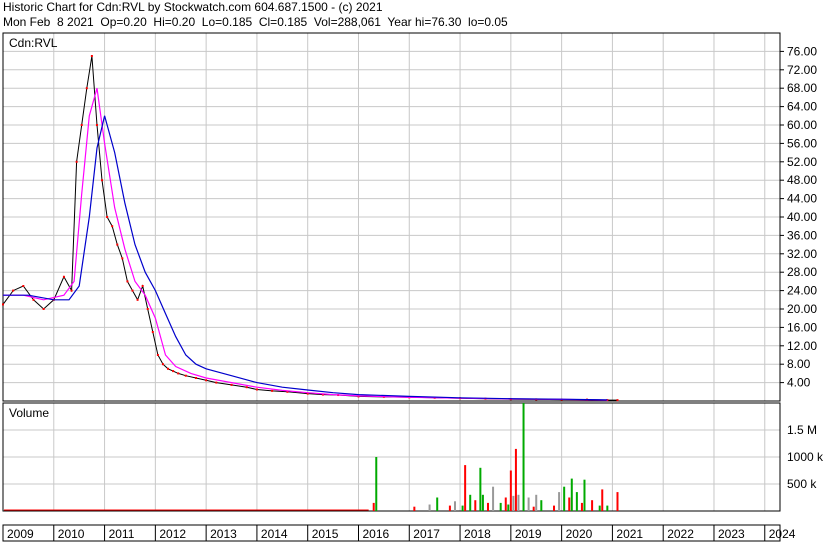  Describe the element at coordinates (223, 534) in the screenshot. I see `year-tick-label: 2013` at that location.